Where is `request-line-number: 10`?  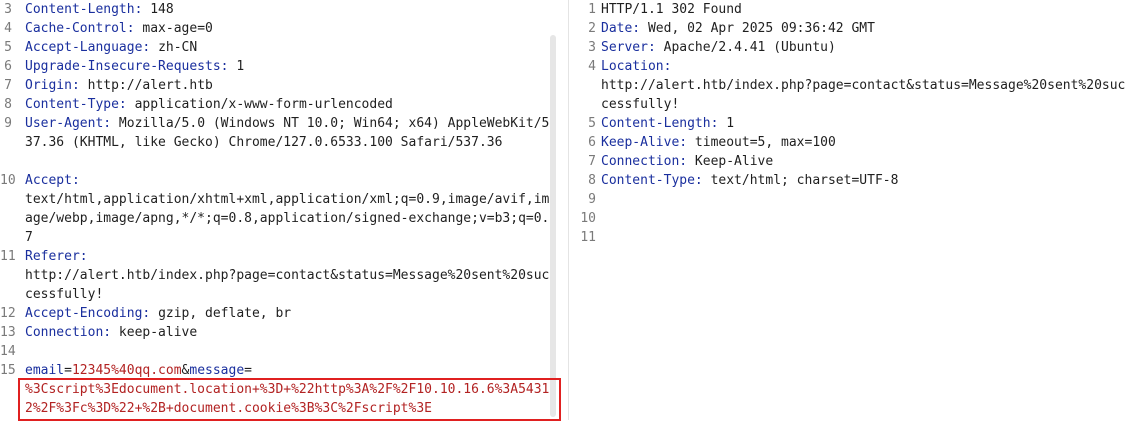
request-line-number: 10 is located at coordinates (8, 180).